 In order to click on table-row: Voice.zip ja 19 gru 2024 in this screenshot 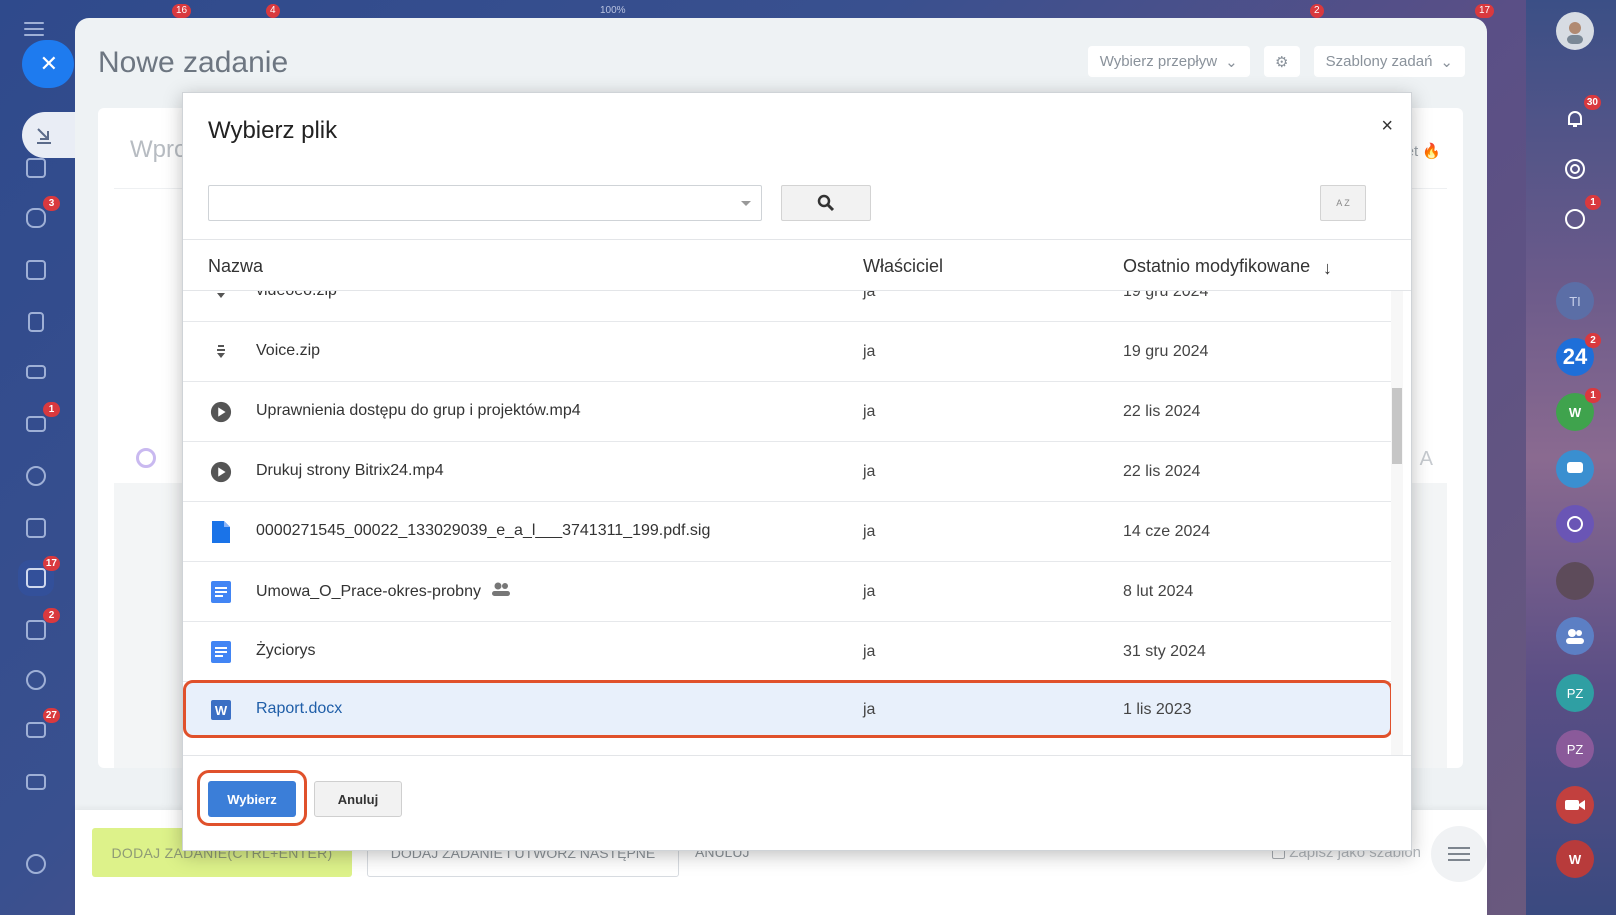, I will do `click(788, 352)`.